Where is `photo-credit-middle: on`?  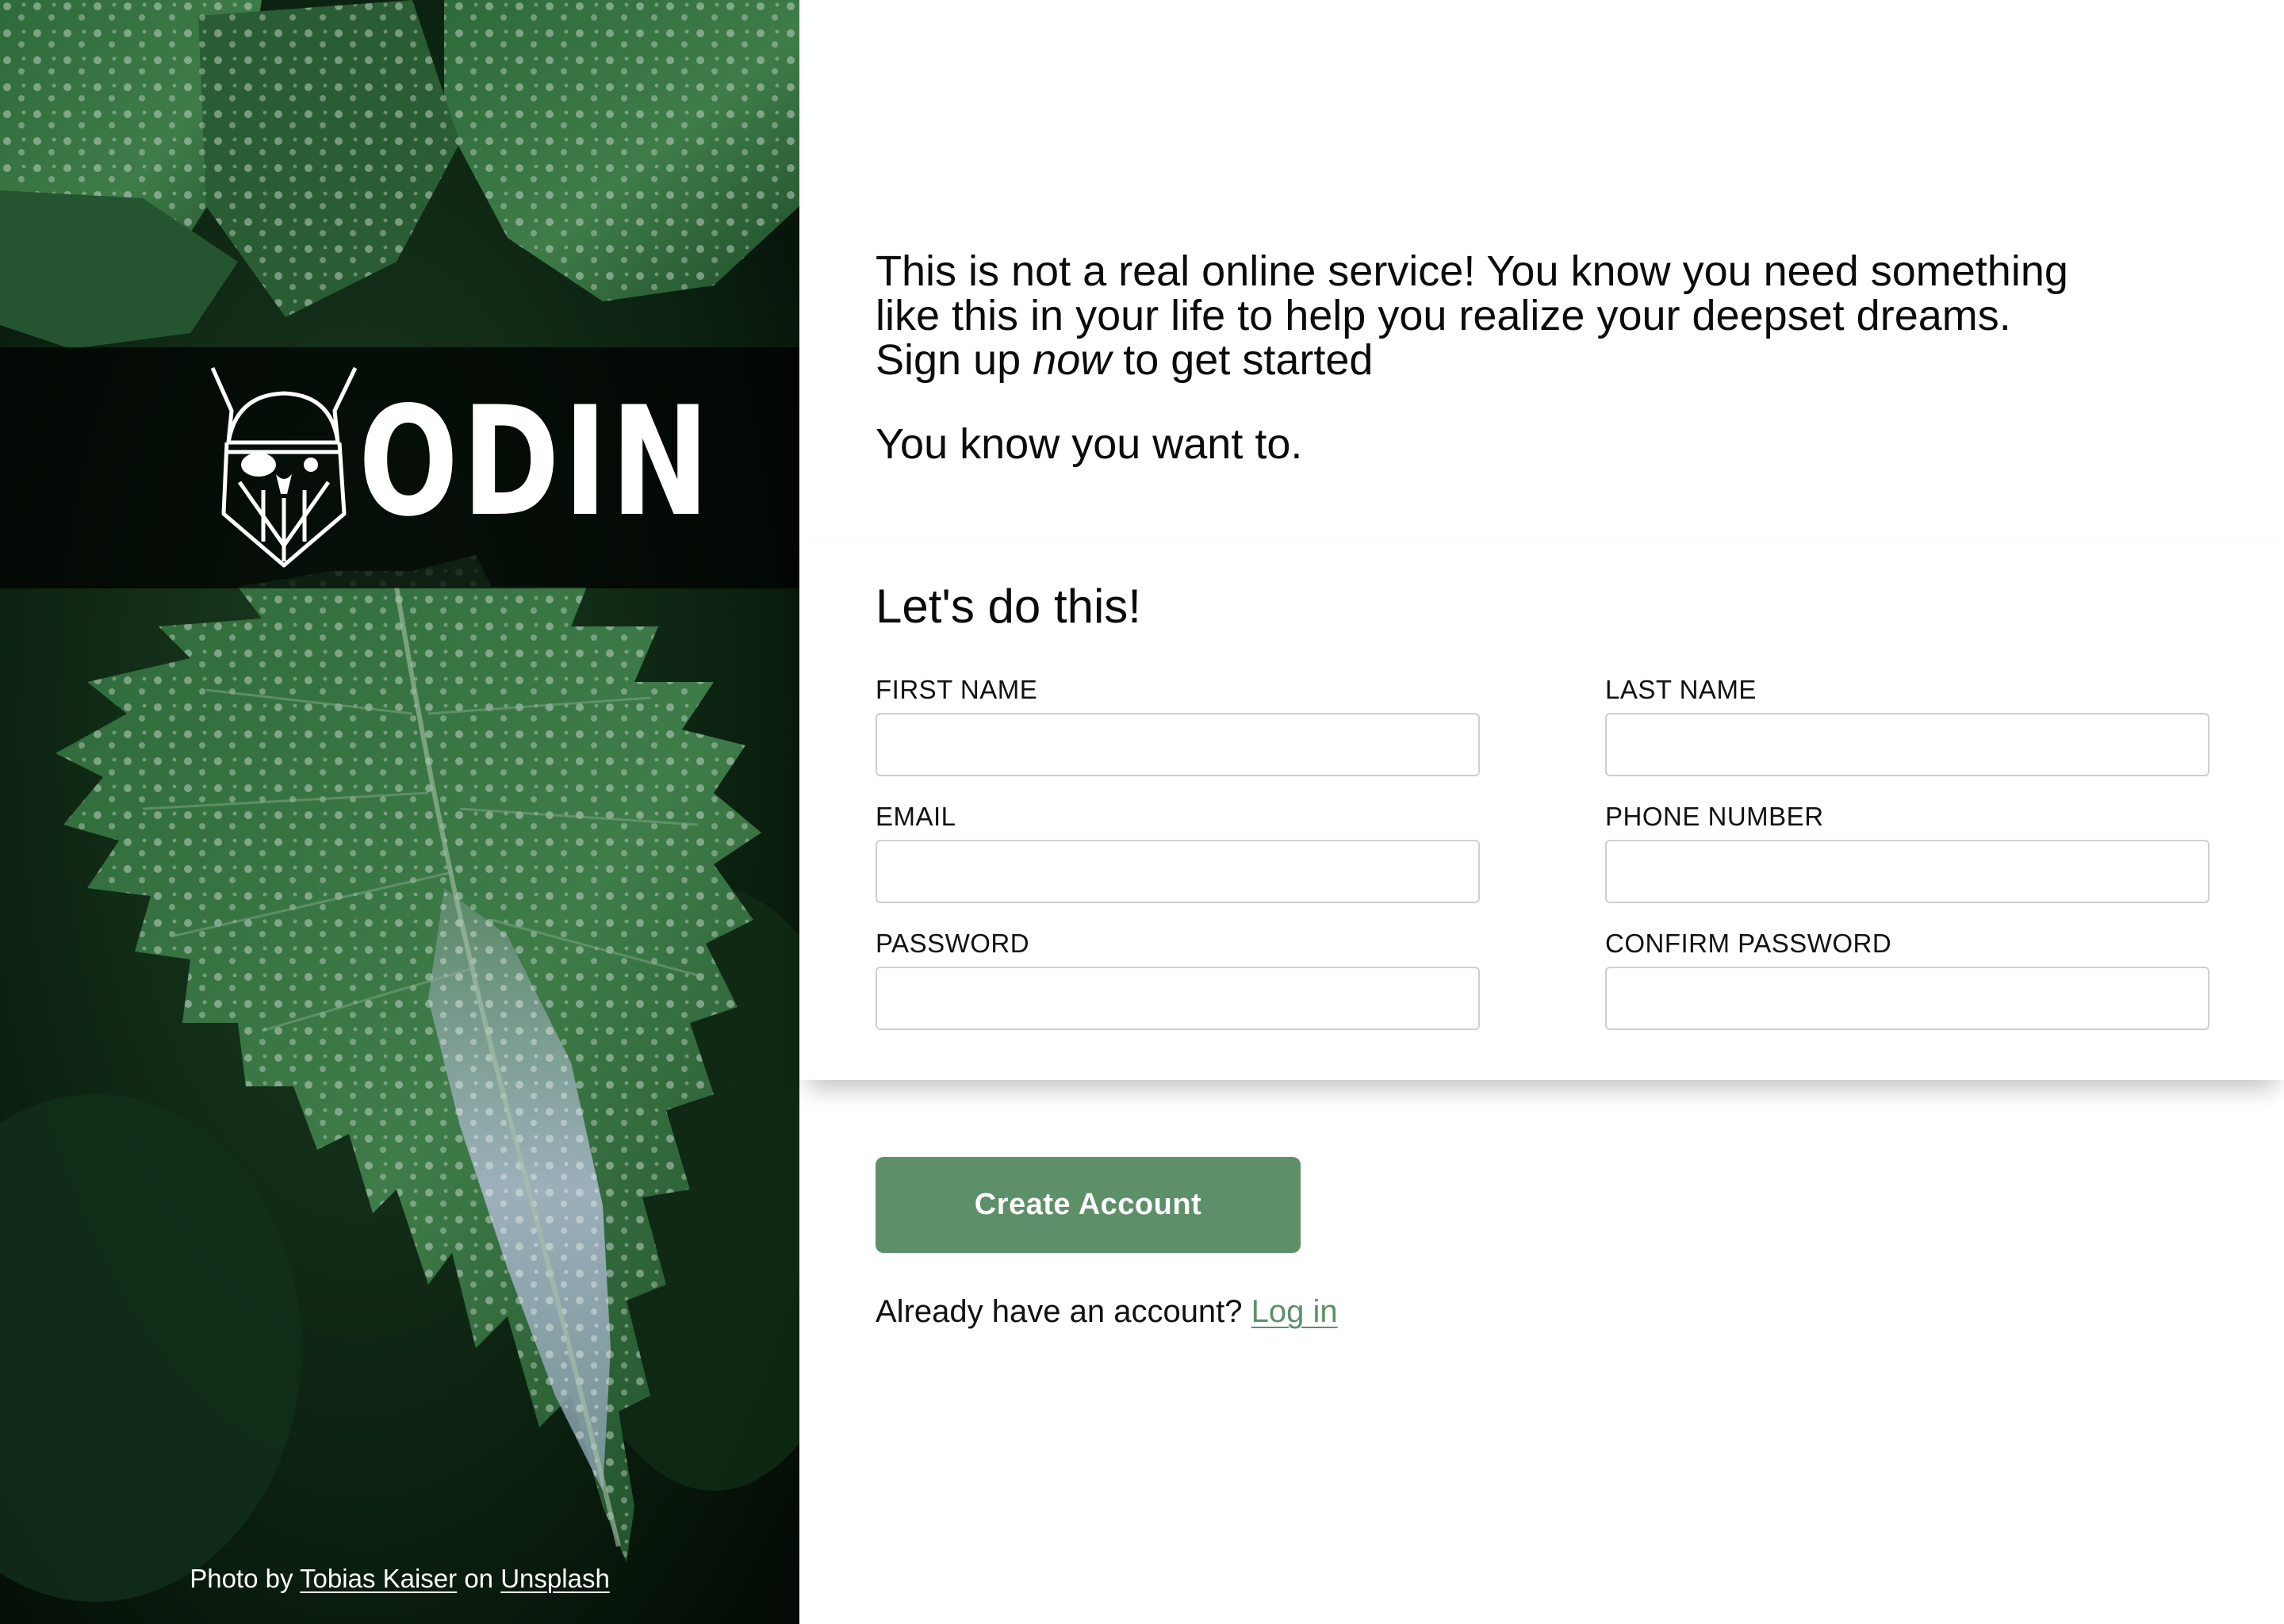
photo-credit-middle: on is located at coordinates (479, 1578).